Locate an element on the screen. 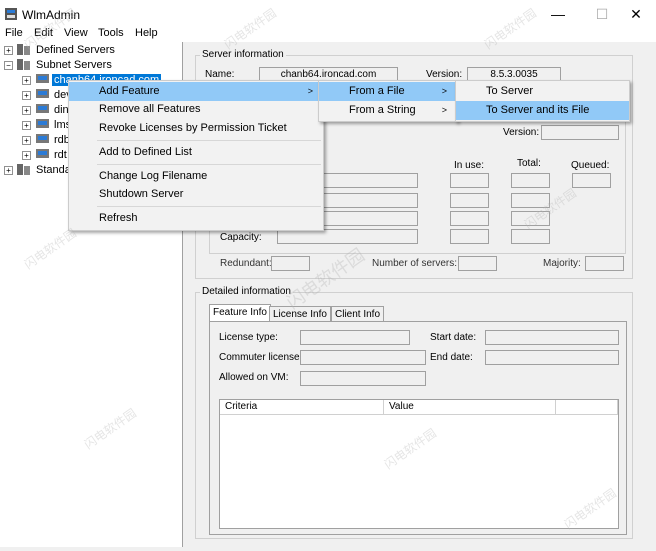  column-header-value: Value is located at coordinates (470, 407).